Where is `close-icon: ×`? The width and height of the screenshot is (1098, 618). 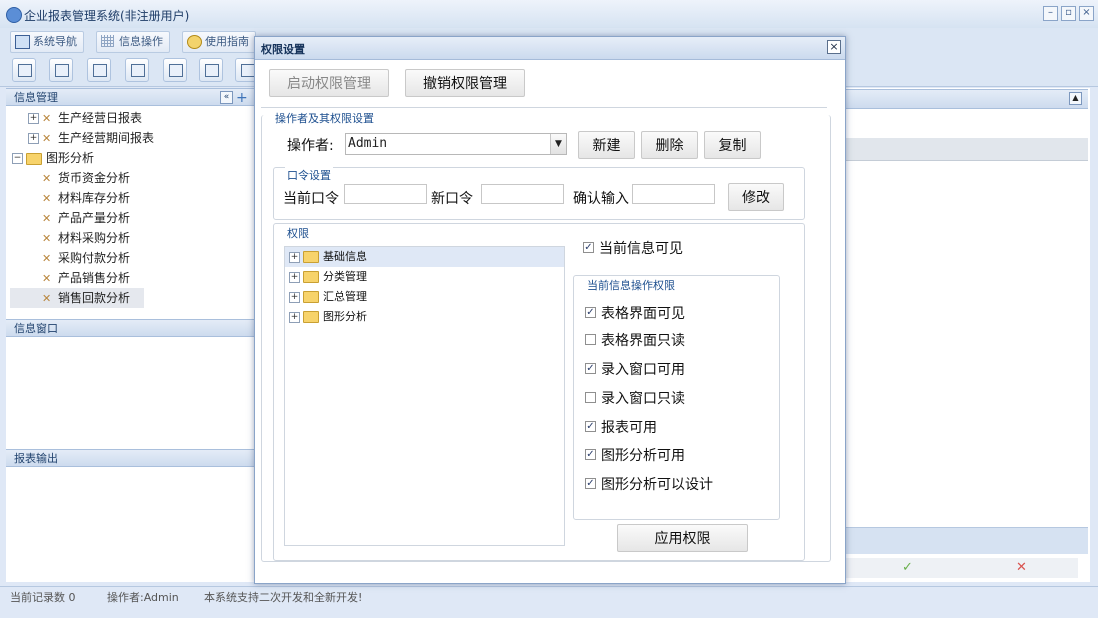 close-icon: × is located at coordinates (1086, 13).